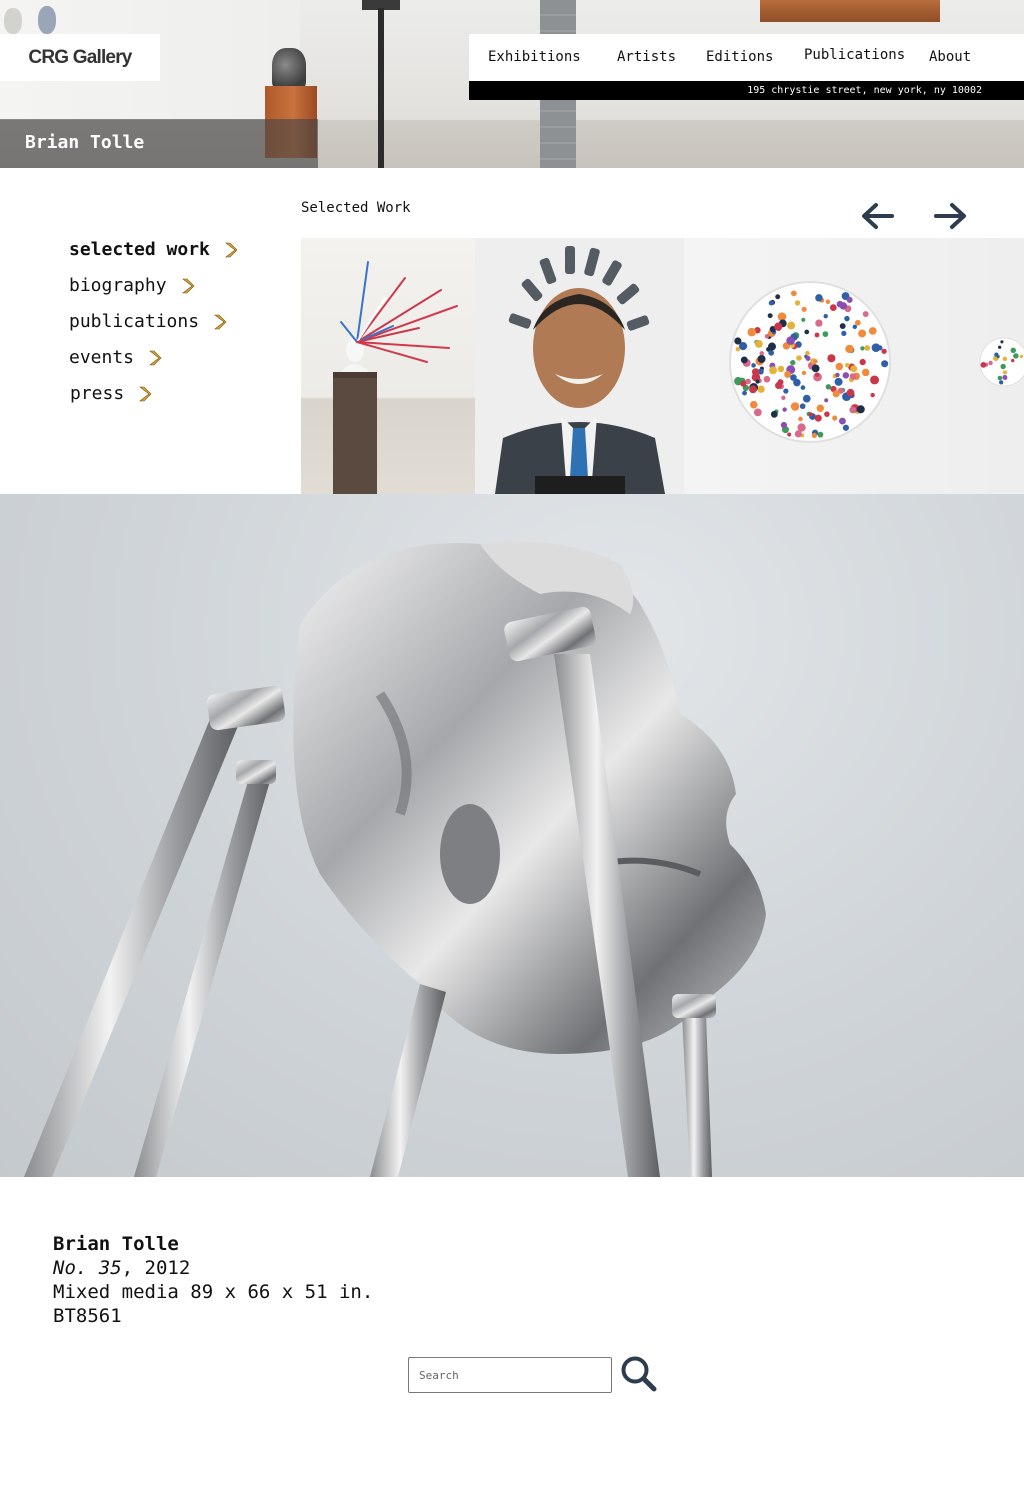 The width and height of the screenshot is (1024, 1500). Describe the element at coordinates (381, 88) in the screenshot. I see `hero-stand-pole` at that location.